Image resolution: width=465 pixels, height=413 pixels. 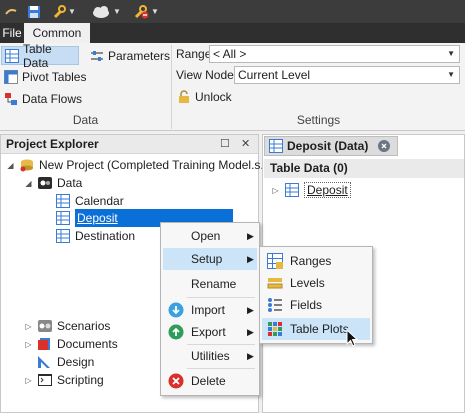 What do you see at coordinates (45, 183) in the screenshot?
I see `database-icon` at bounding box center [45, 183].